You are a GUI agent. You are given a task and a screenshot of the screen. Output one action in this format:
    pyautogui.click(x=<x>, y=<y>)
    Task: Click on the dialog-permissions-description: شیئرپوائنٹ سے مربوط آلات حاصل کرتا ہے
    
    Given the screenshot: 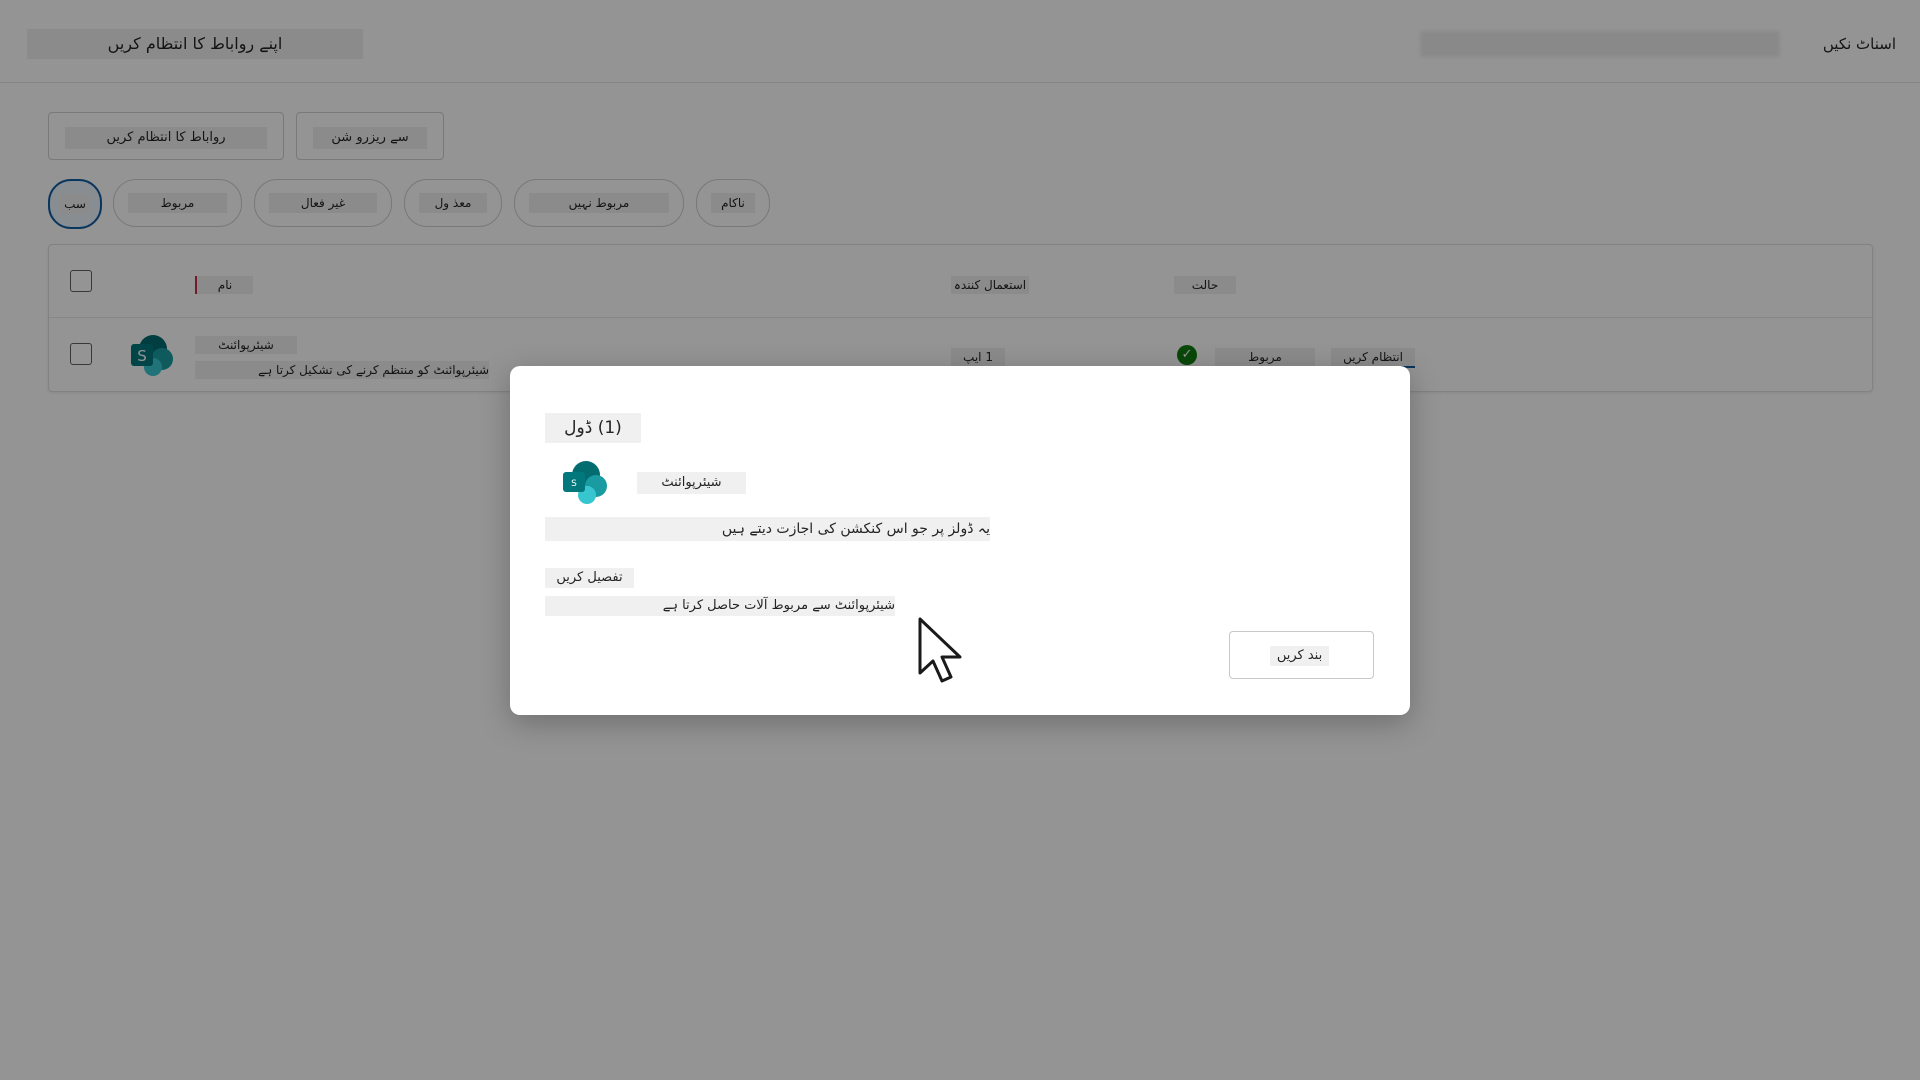 What is the action you would take?
    pyautogui.click(x=720, y=606)
    